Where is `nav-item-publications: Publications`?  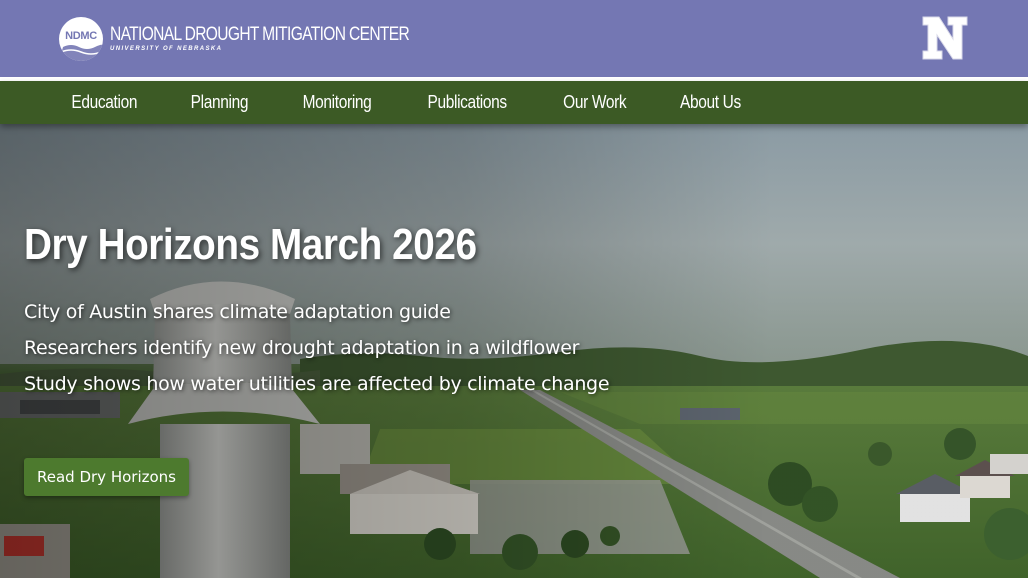
nav-item-publications: Publications is located at coordinates (467, 102).